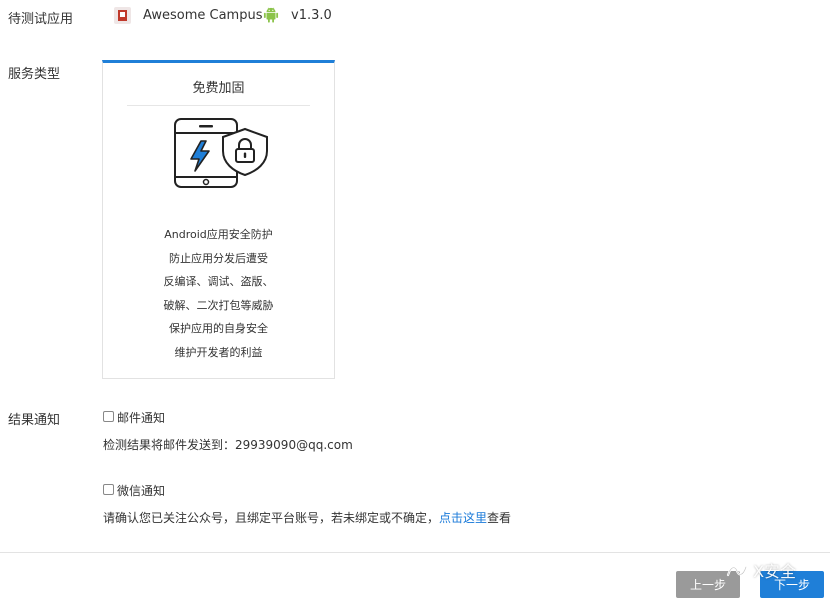  What do you see at coordinates (218, 305) in the screenshot?
I see `desc-line: 破解、二次打包等威胁` at bounding box center [218, 305].